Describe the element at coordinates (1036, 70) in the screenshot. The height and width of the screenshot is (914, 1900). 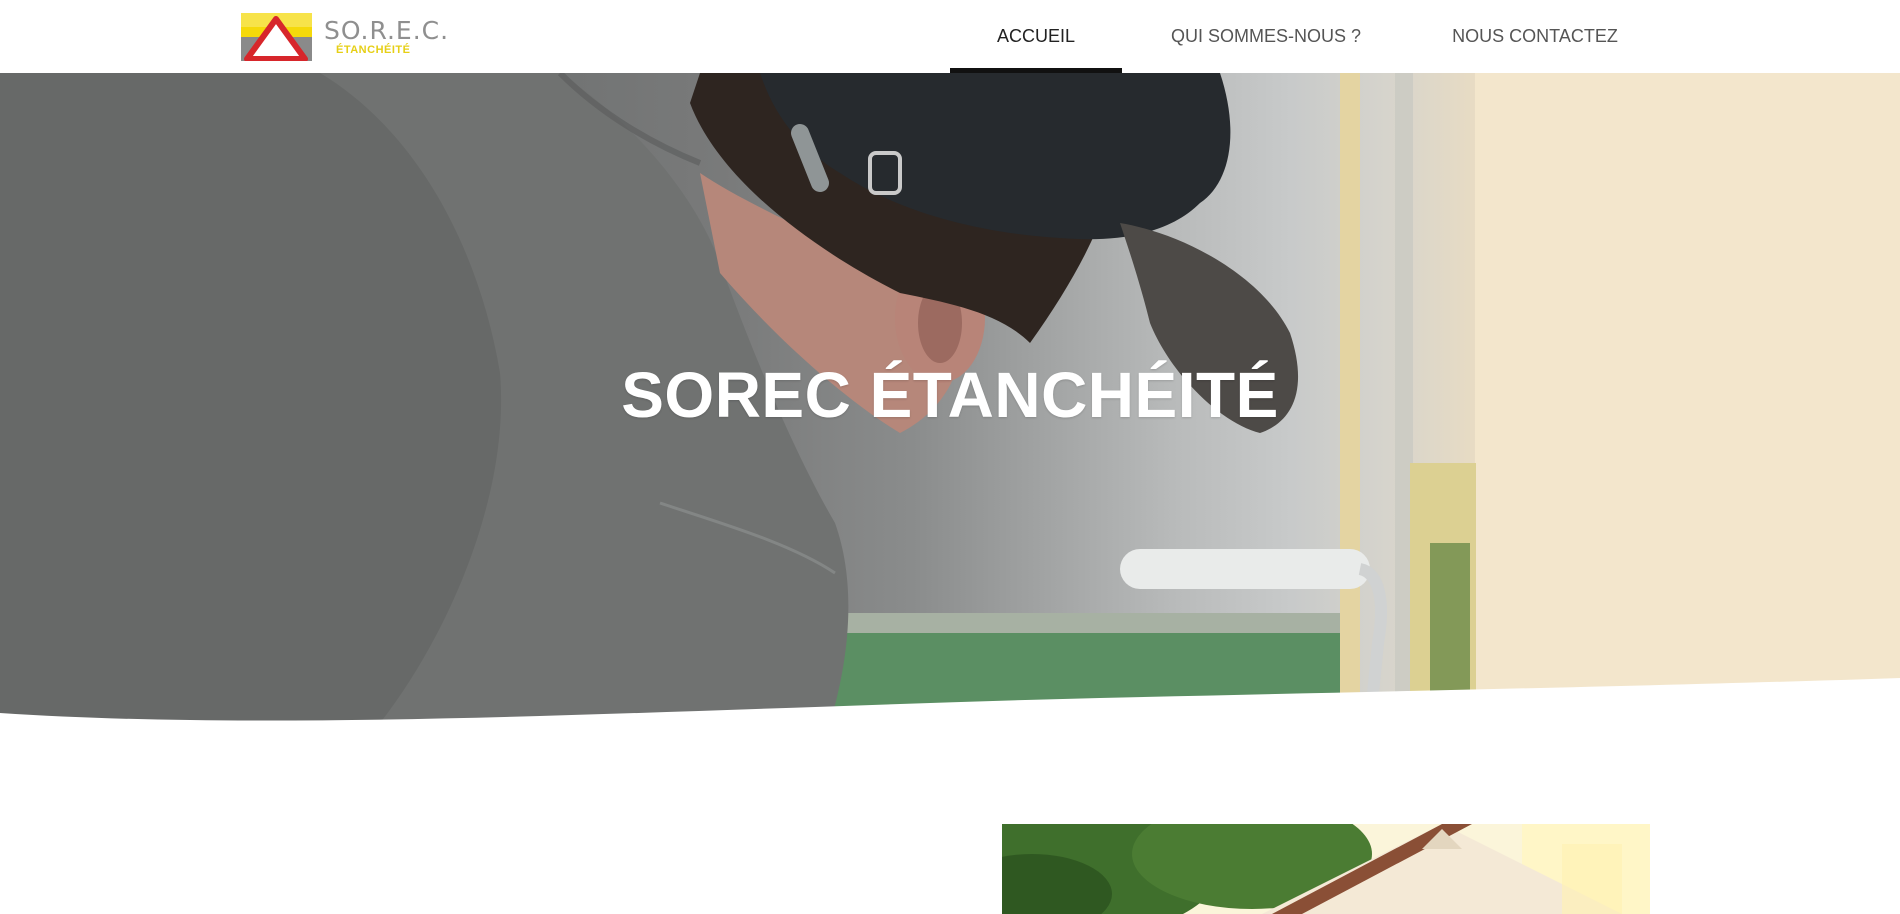
I see `nav-active-indicator` at that location.